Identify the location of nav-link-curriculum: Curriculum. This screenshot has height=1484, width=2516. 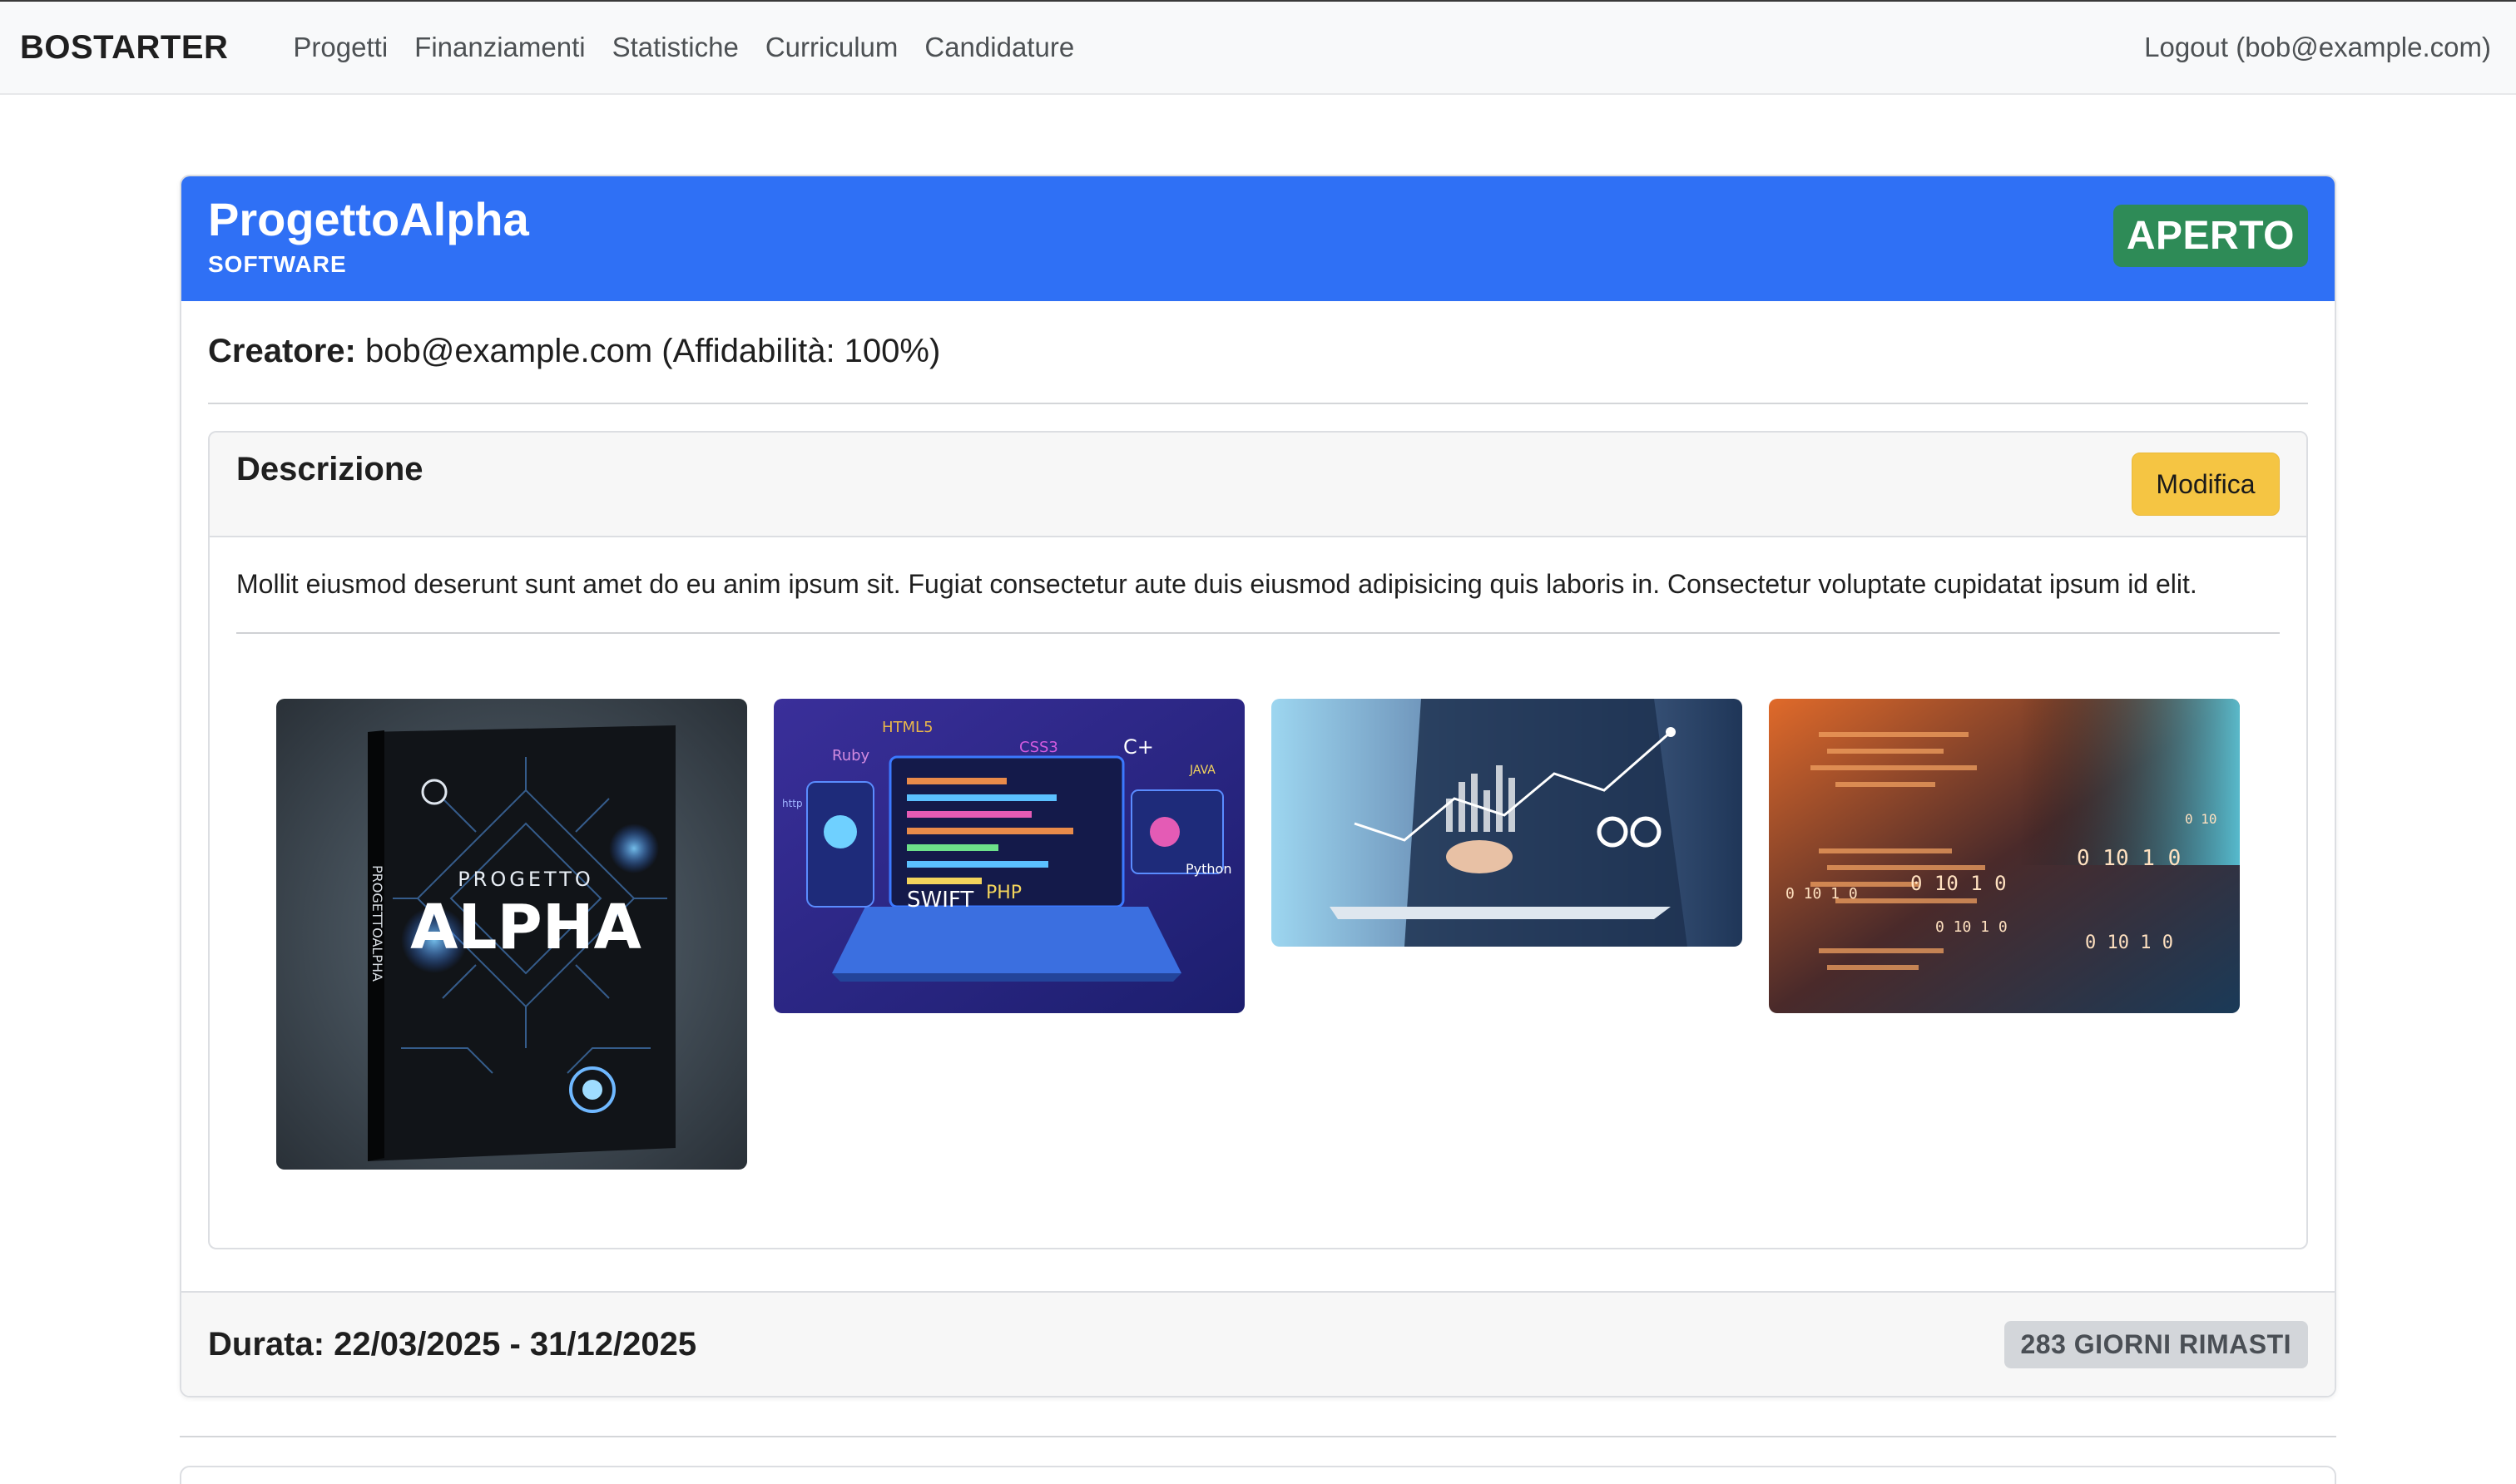
(832, 47).